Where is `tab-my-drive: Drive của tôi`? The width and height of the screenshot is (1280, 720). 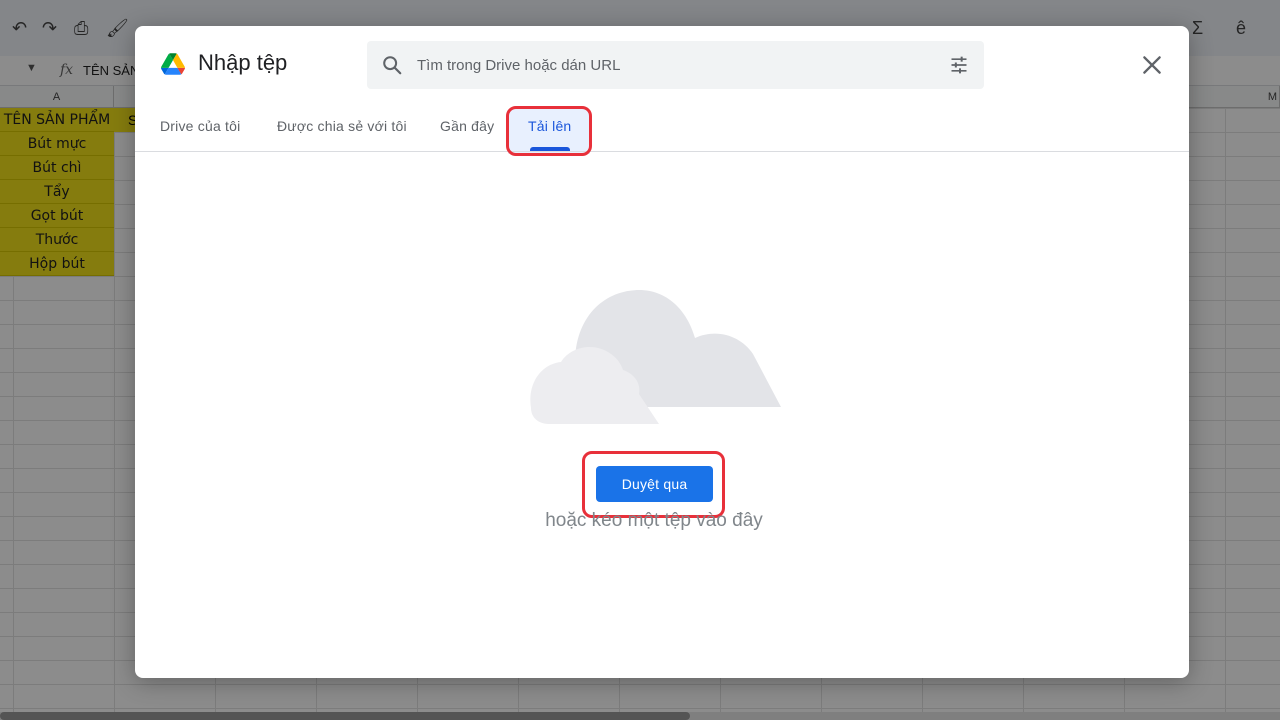 tab-my-drive: Drive của tôi is located at coordinates (200, 128).